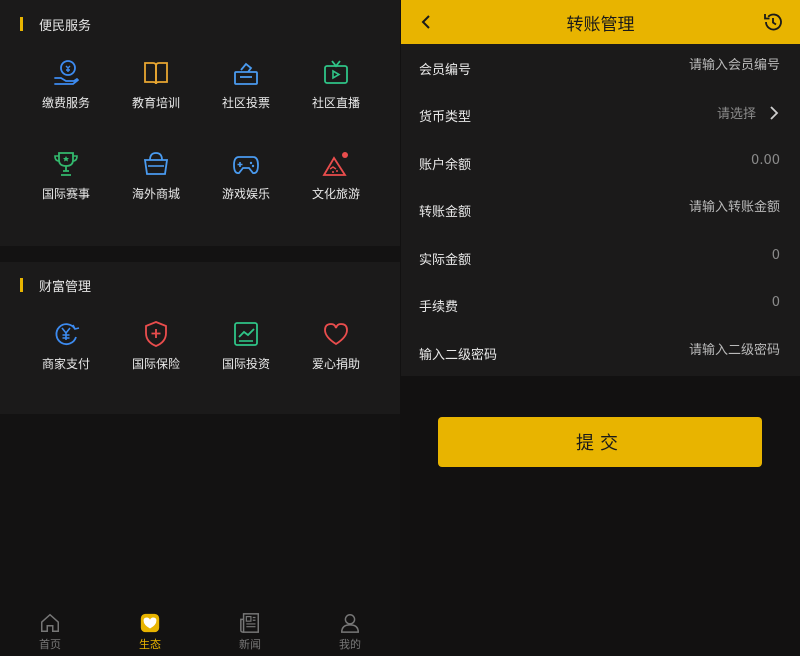 This screenshot has width=800, height=656. Describe the element at coordinates (245, 194) in the screenshot. I see `tile-label: 游戏娱乐` at that location.